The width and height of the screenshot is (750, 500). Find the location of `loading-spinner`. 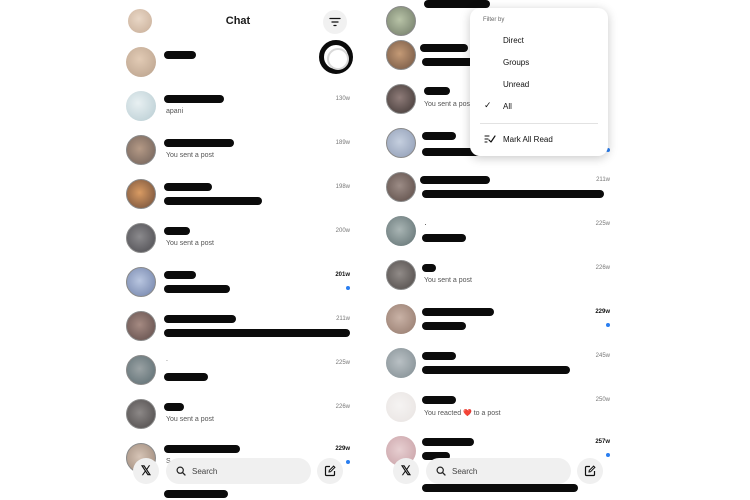

loading-spinner is located at coordinates (336, 57).